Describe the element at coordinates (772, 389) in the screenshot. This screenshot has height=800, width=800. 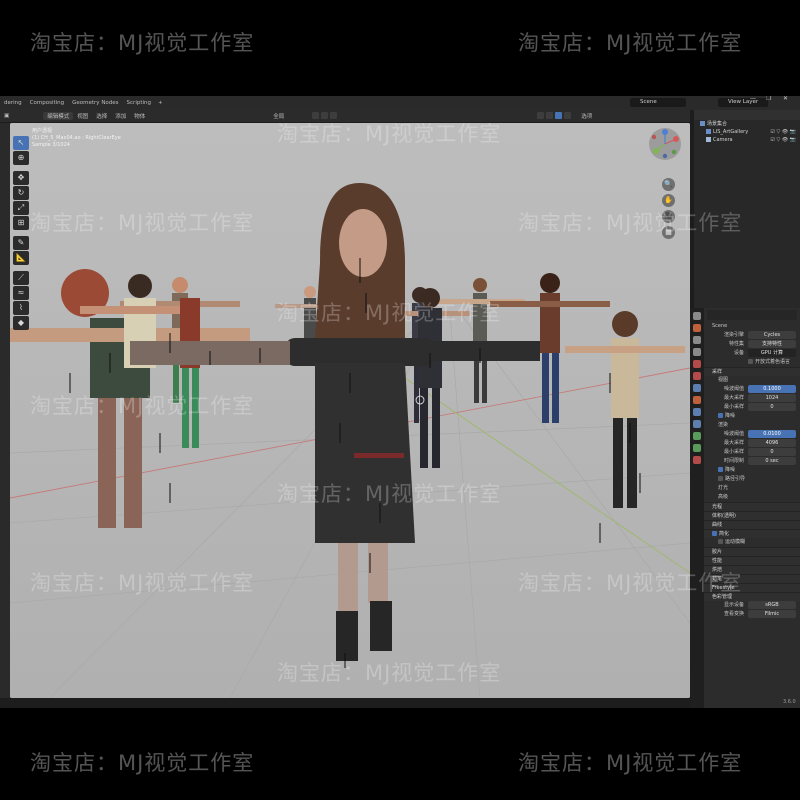
I see `viewport-noise-threshold-field: 0.1000` at that location.